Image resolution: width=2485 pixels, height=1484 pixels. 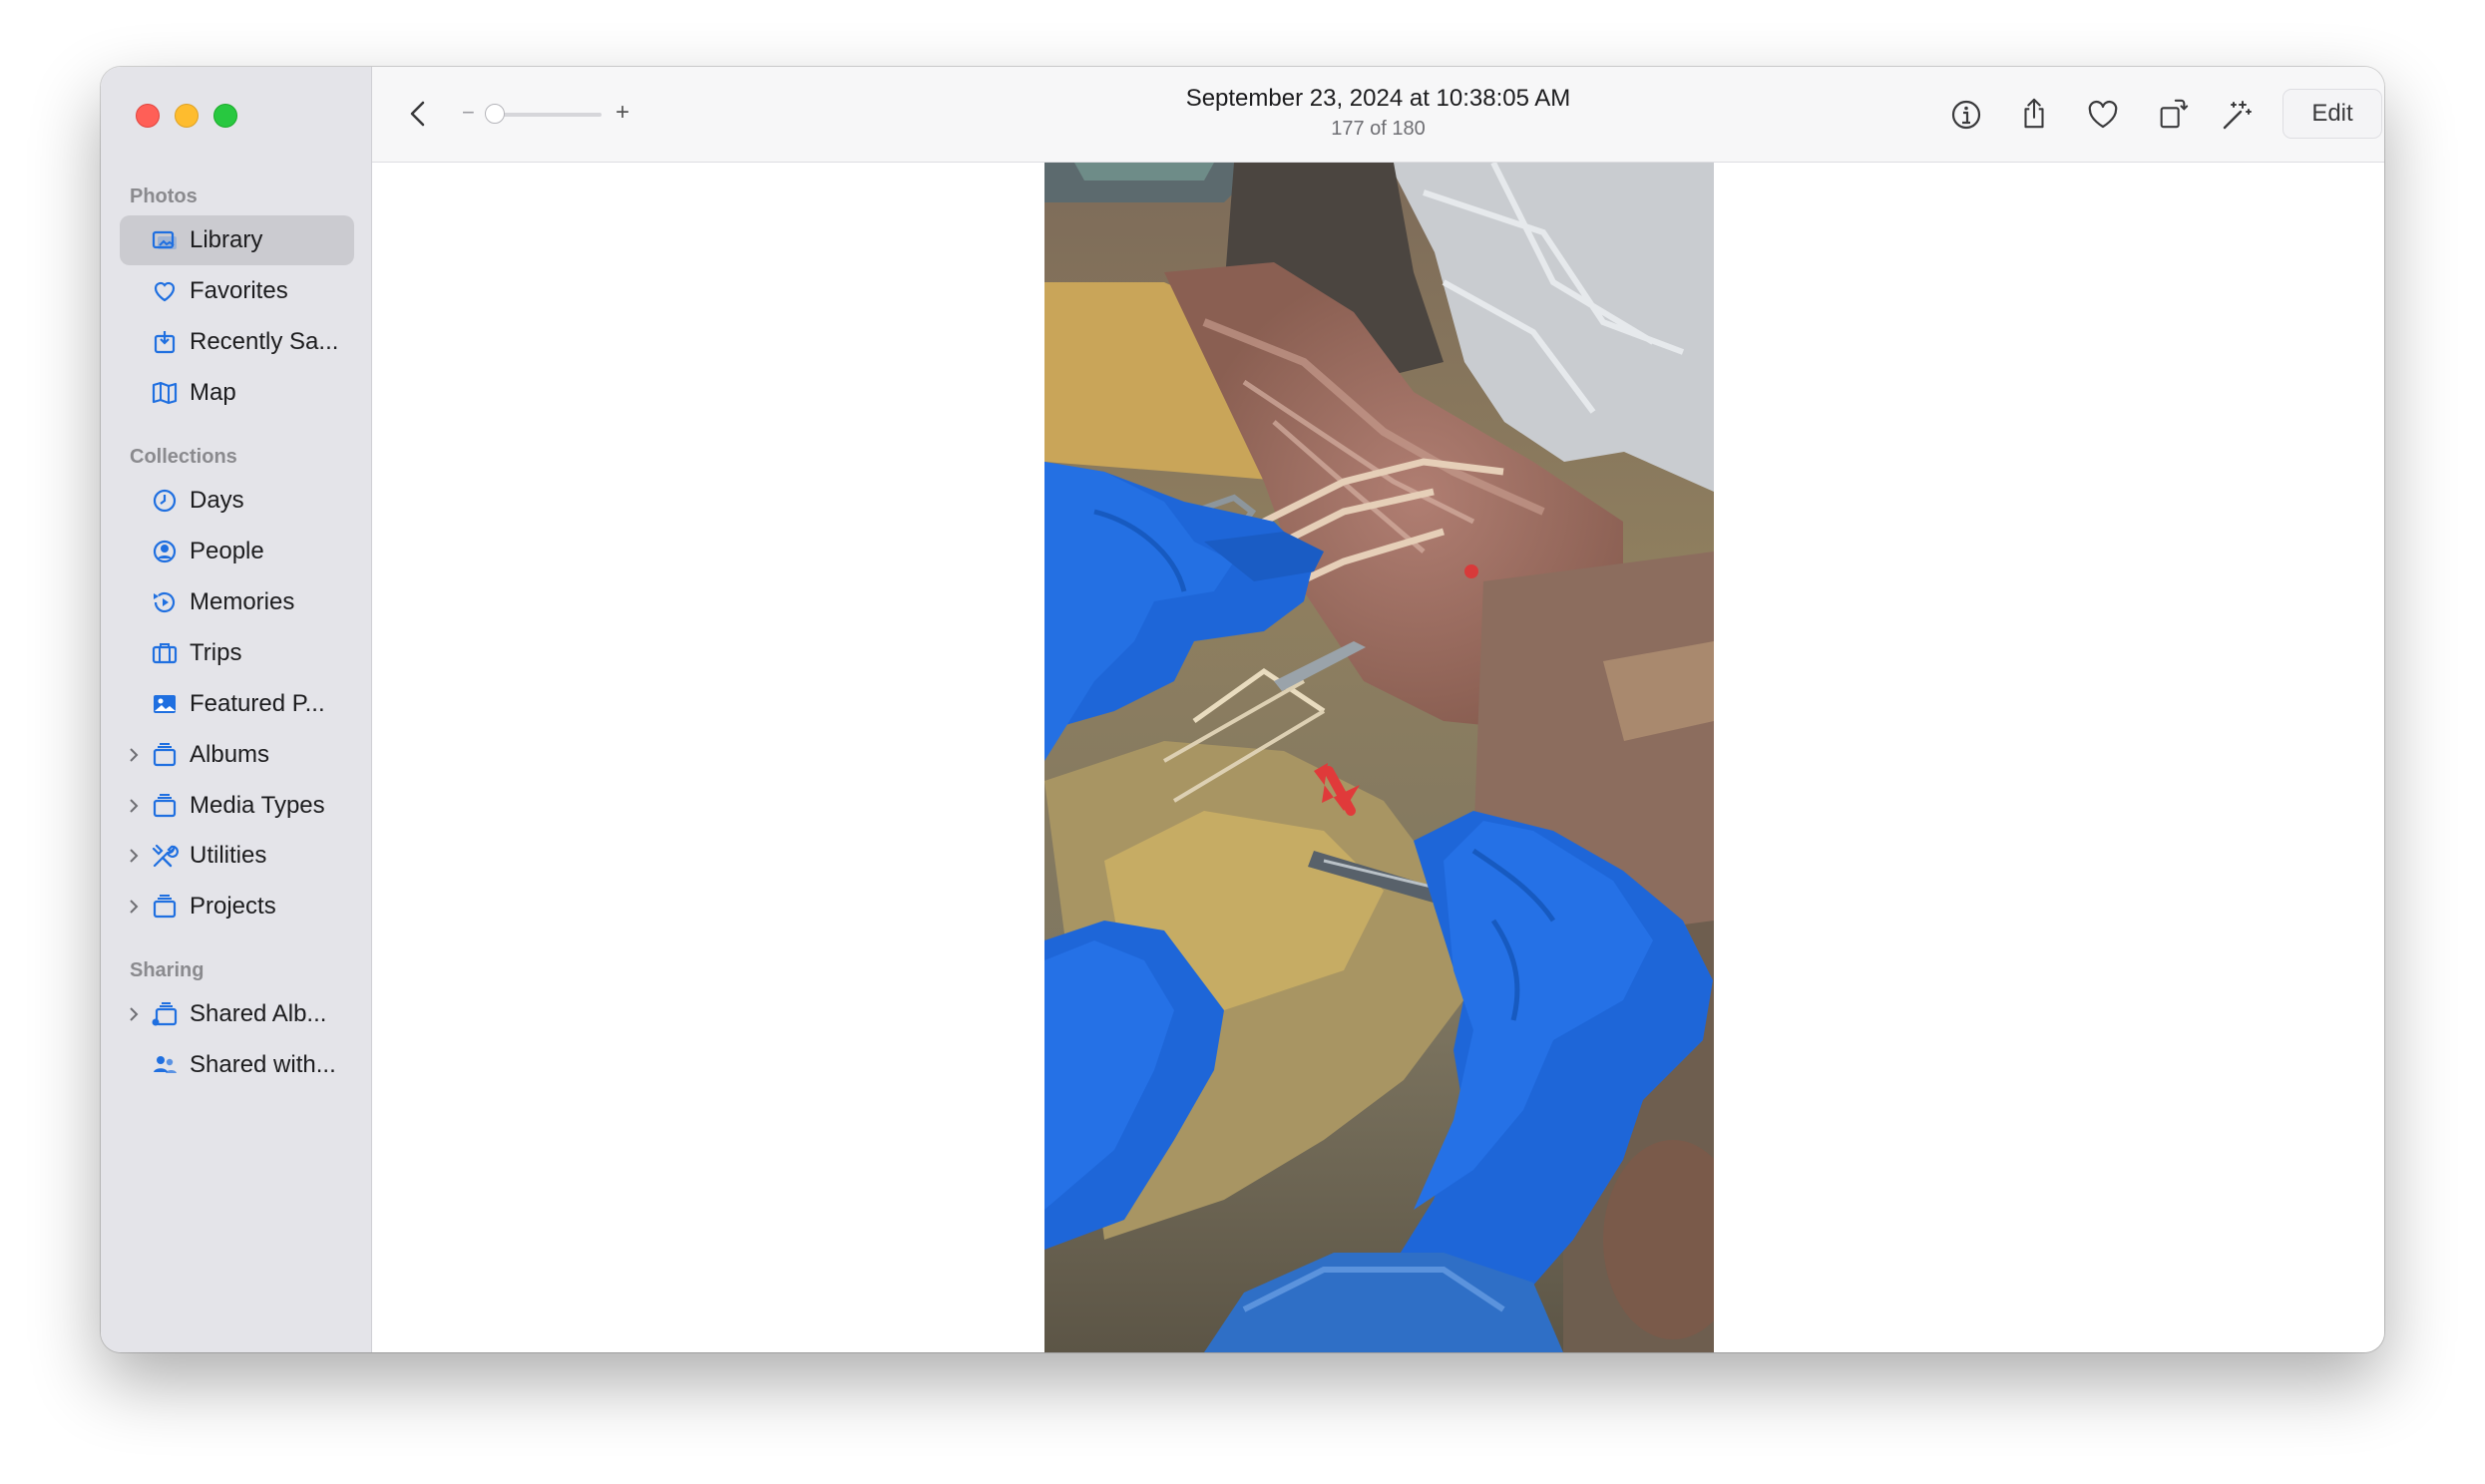 I want to click on sidebar-item-media-types: Media Types, so click(x=237, y=806).